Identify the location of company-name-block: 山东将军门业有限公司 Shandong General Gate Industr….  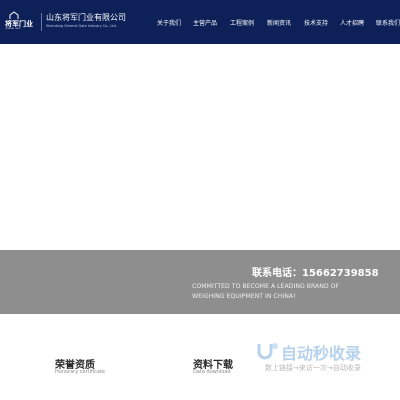
(86, 21).